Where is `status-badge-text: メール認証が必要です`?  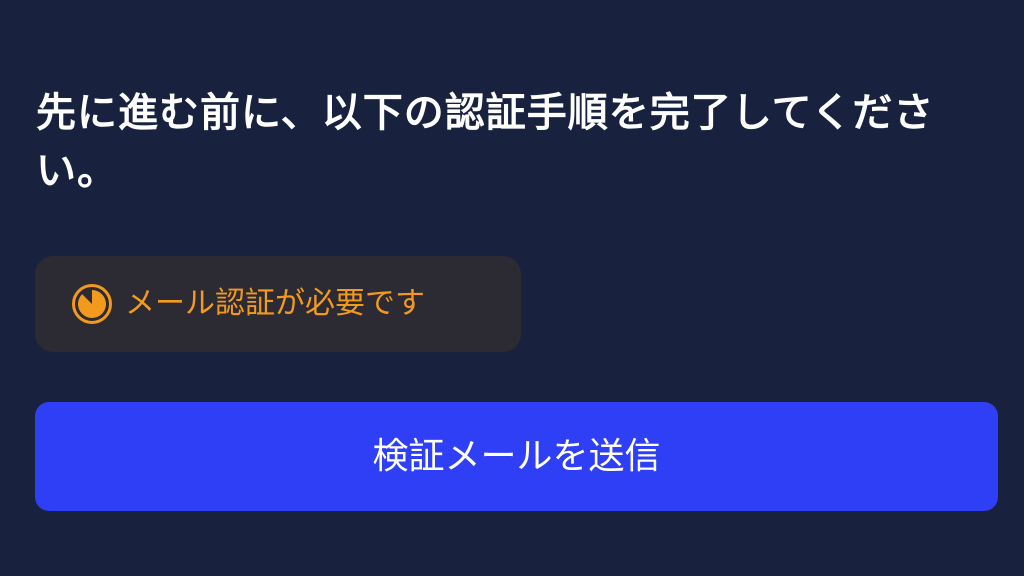
status-badge-text: メール認証が必要です is located at coordinates (275, 303).